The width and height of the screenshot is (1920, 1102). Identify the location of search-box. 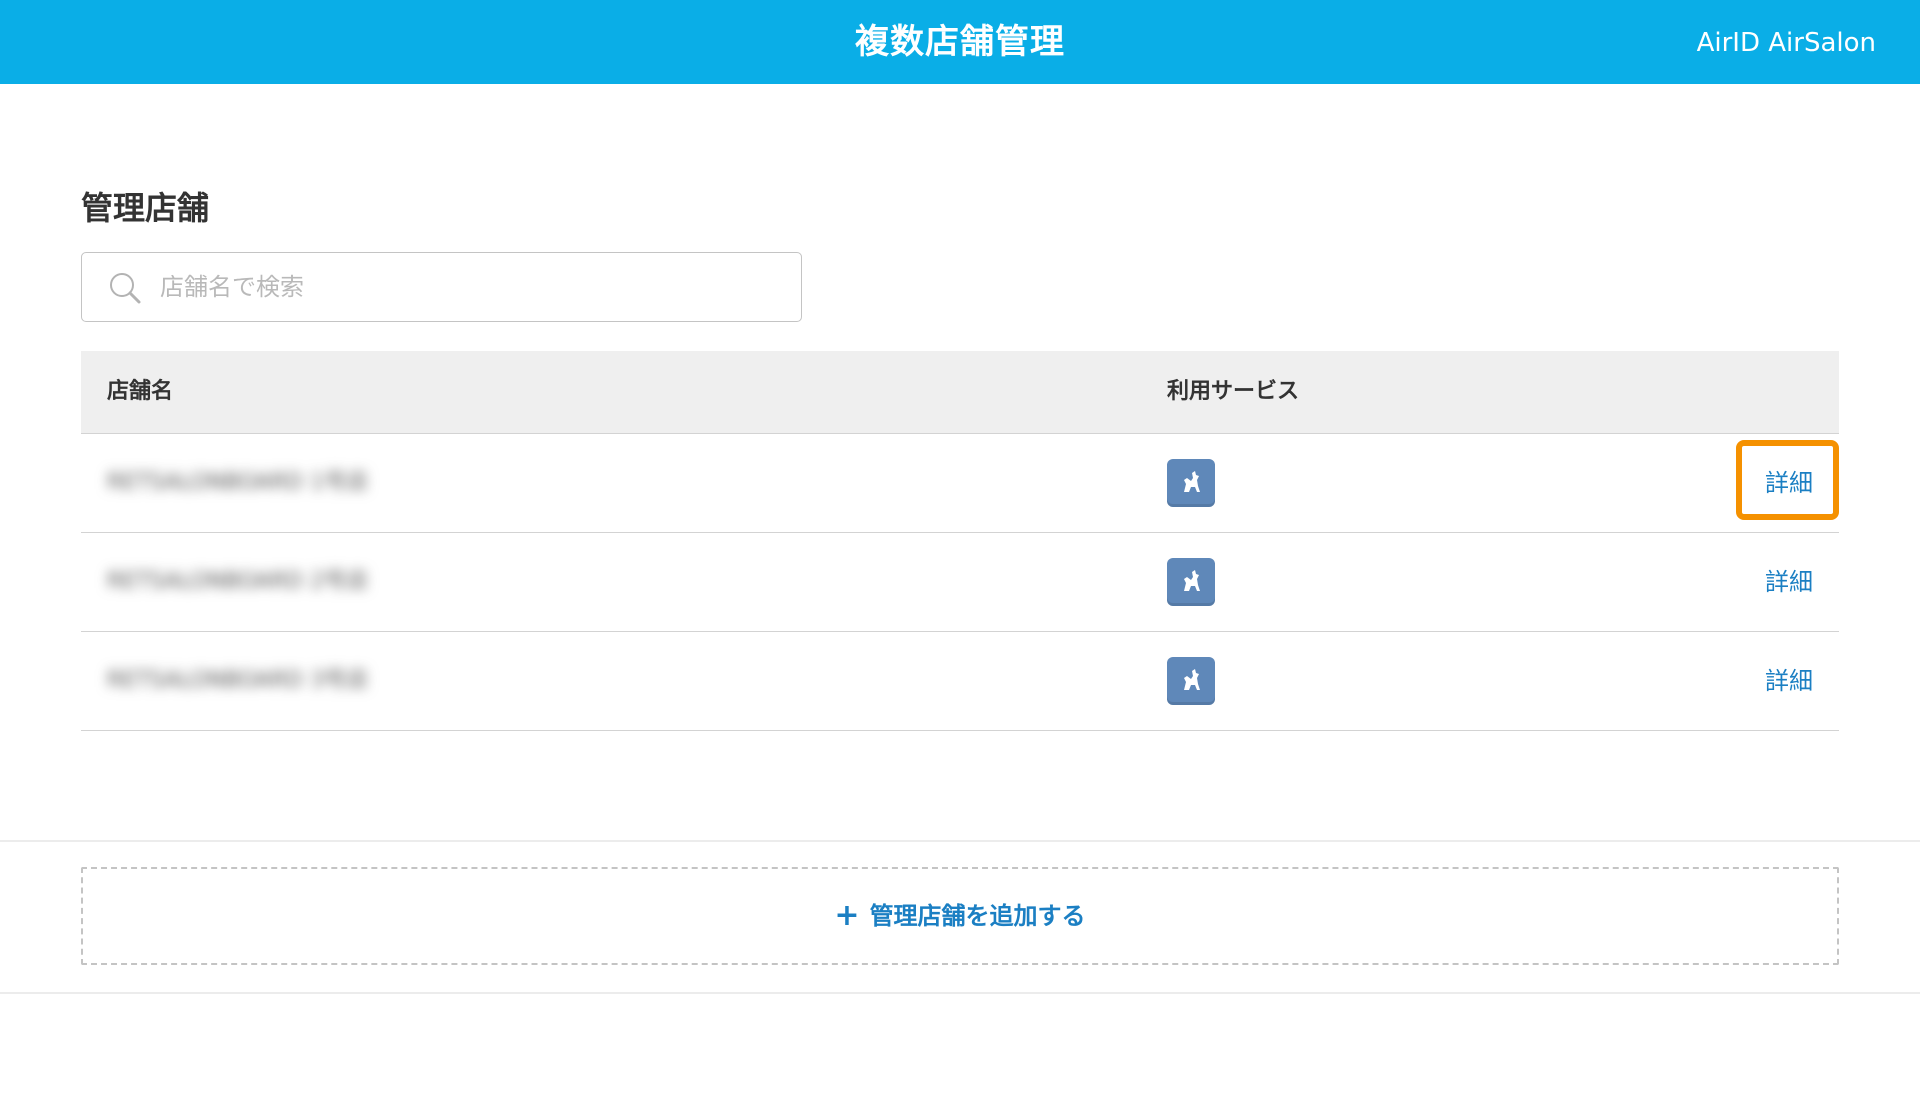
(441, 287).